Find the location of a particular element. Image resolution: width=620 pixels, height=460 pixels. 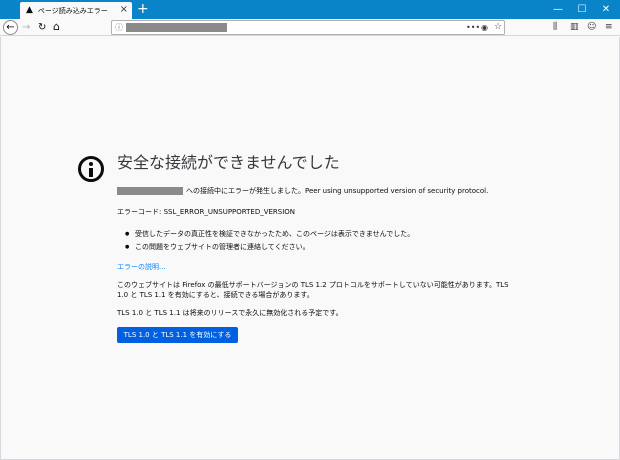

error-code: エラーコード: SSL_ERROR_UNSUPPORTED_VERSION is located at coordinates (206, 212).